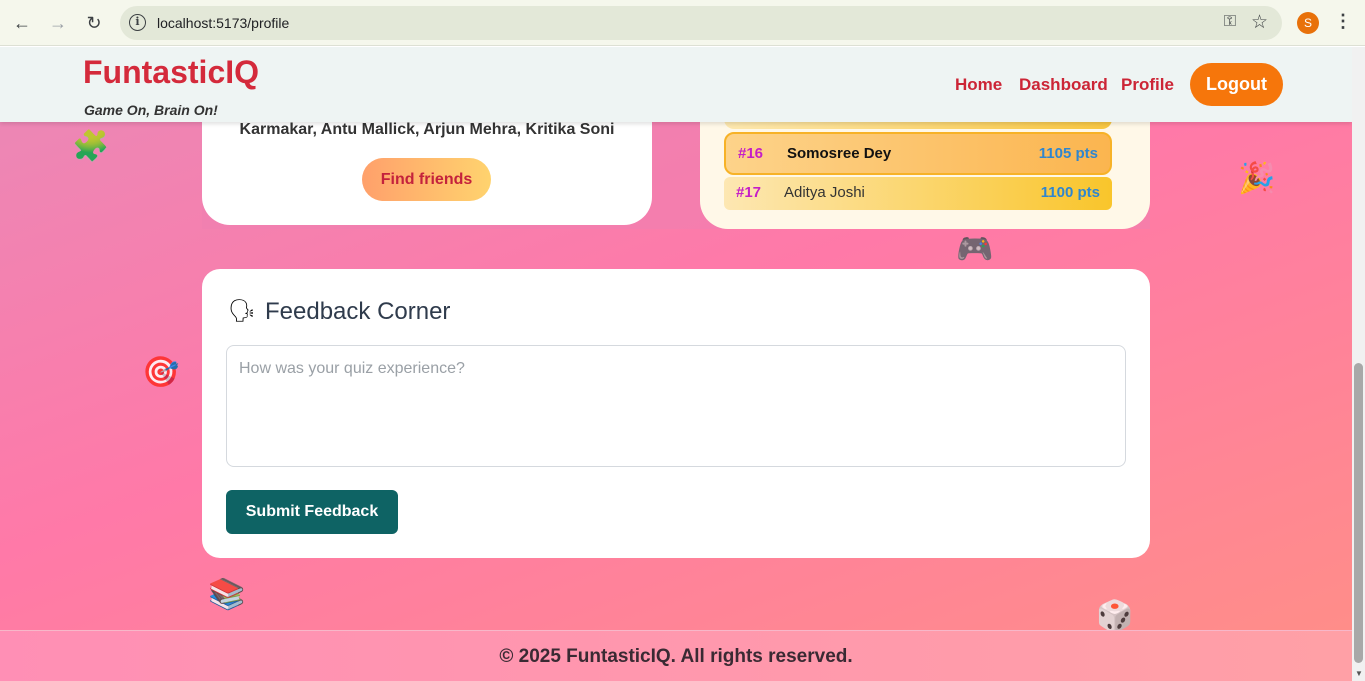 This screenshot has height=681, width=1365. I want to click on brand-tagline: Game On, Brain On!, so click(151, 110).